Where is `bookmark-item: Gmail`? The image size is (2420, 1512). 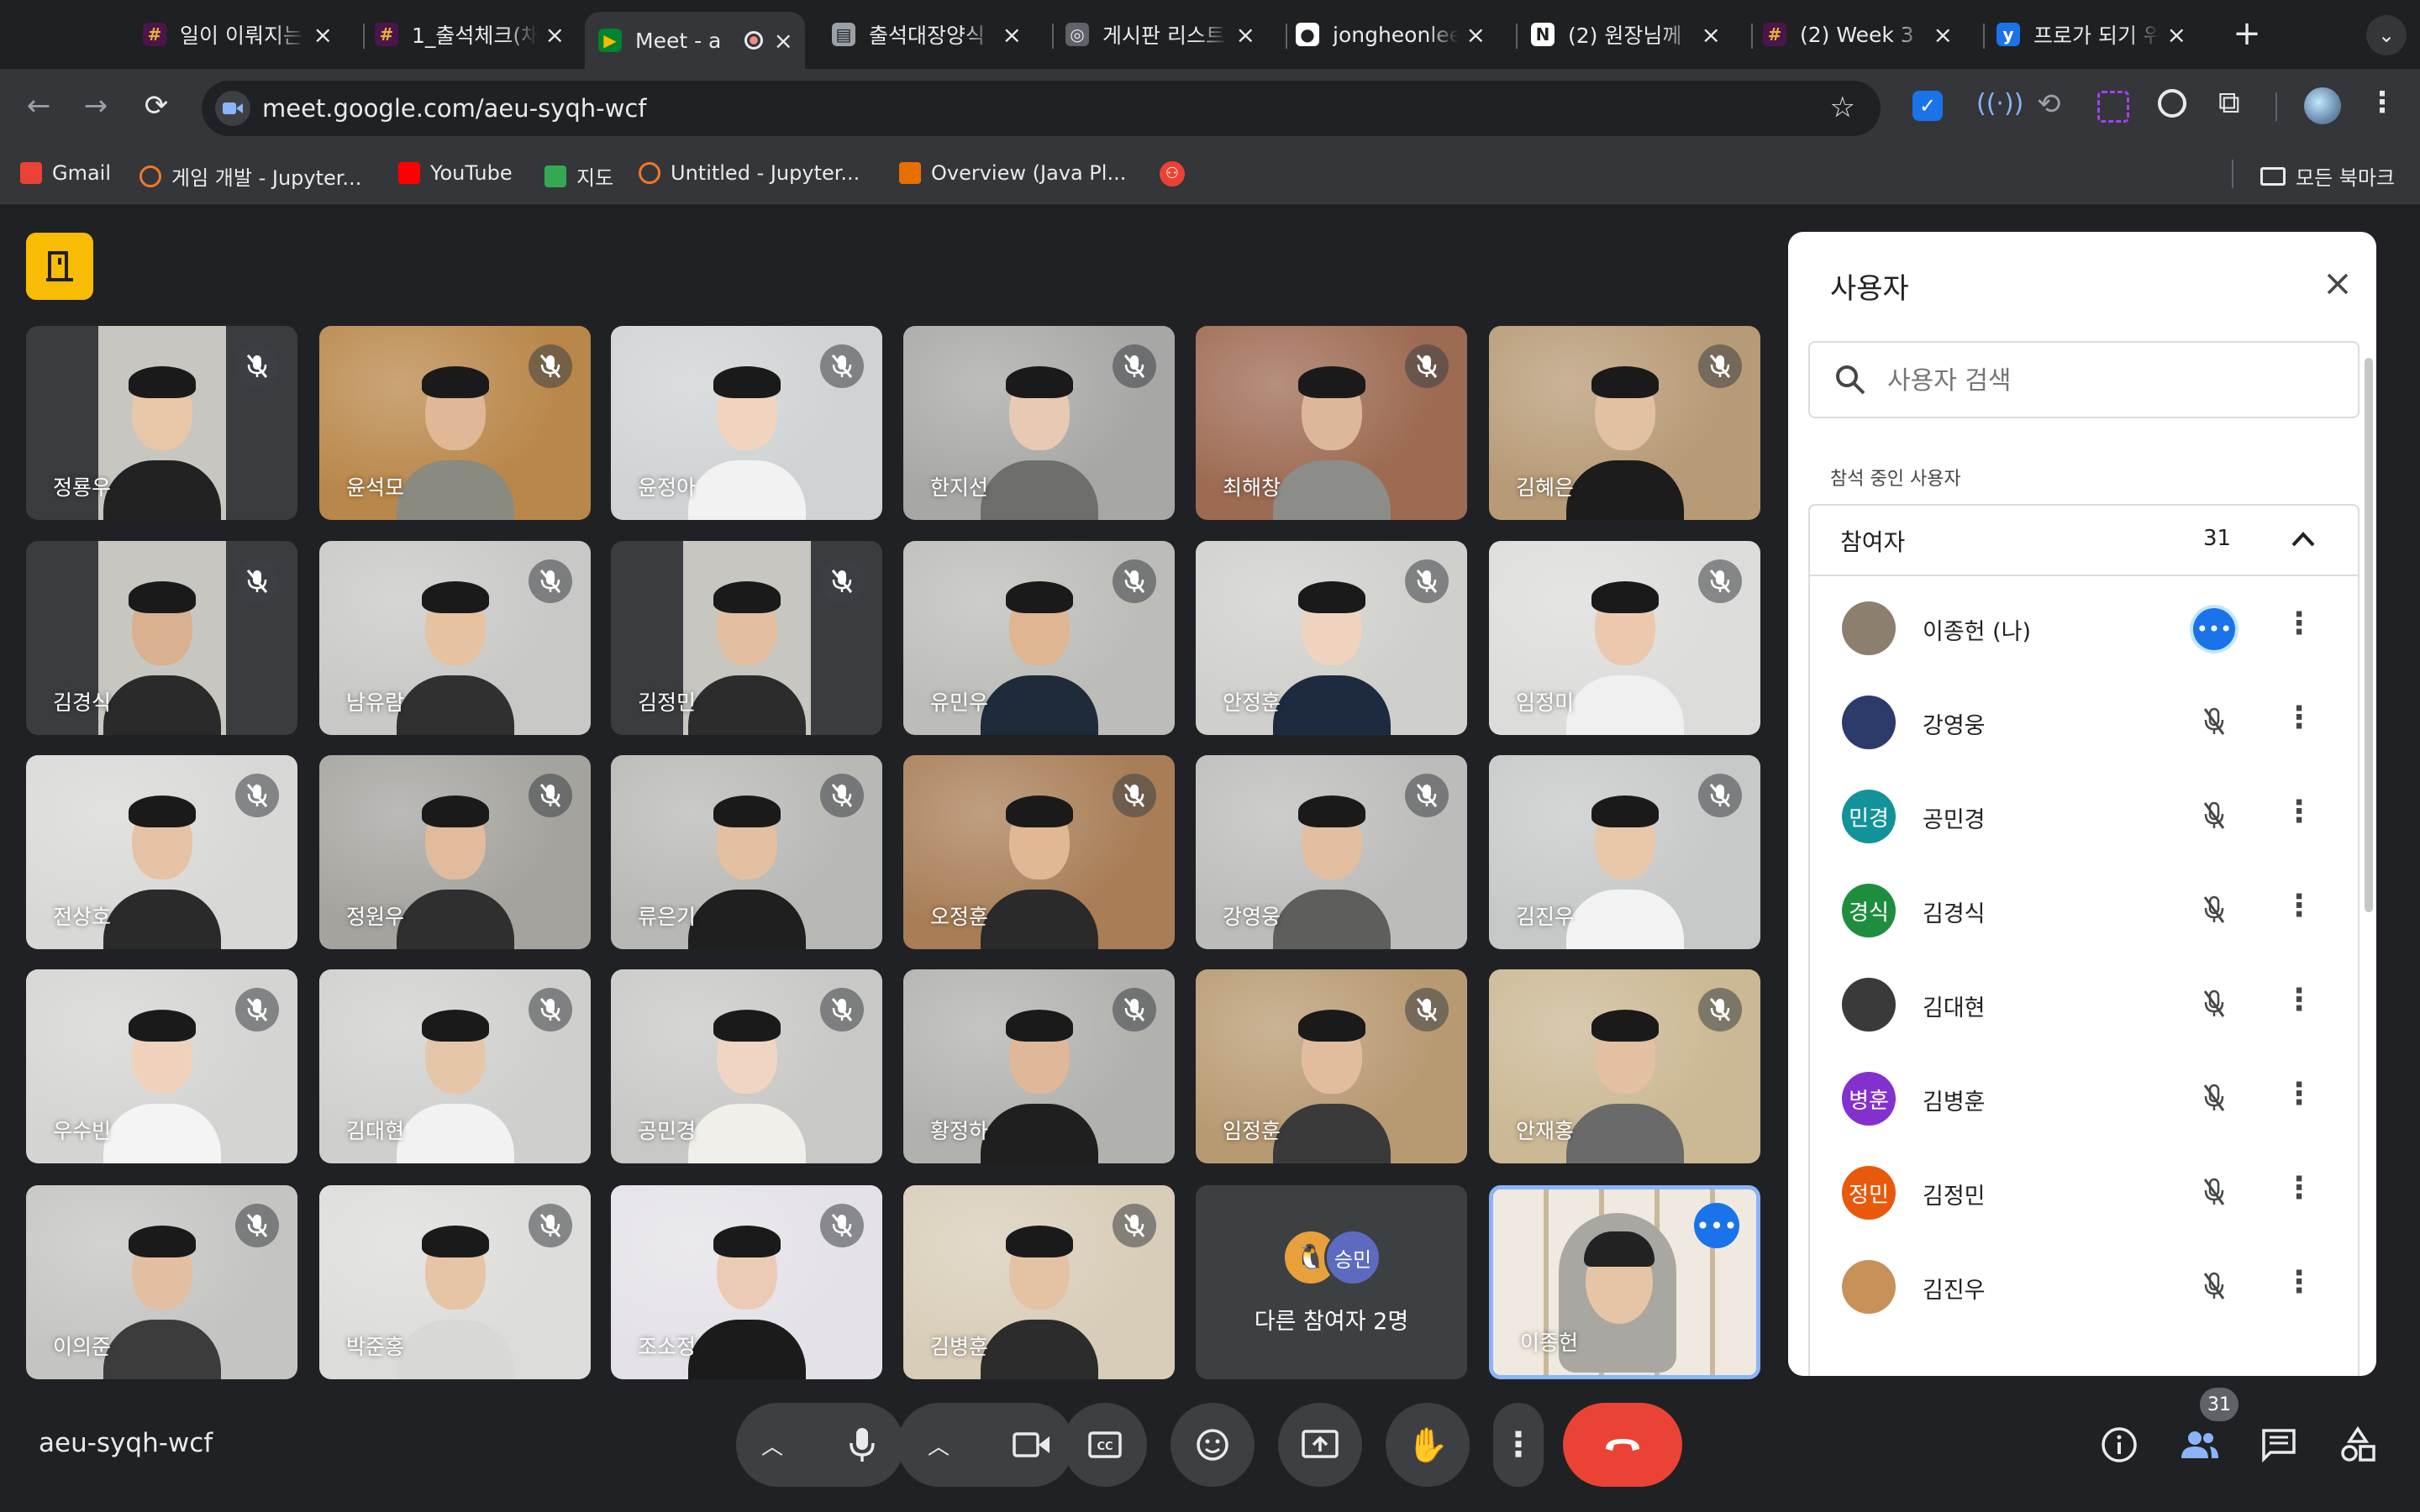 bookmark-item: Gmail is located at coordinates (65, 173).